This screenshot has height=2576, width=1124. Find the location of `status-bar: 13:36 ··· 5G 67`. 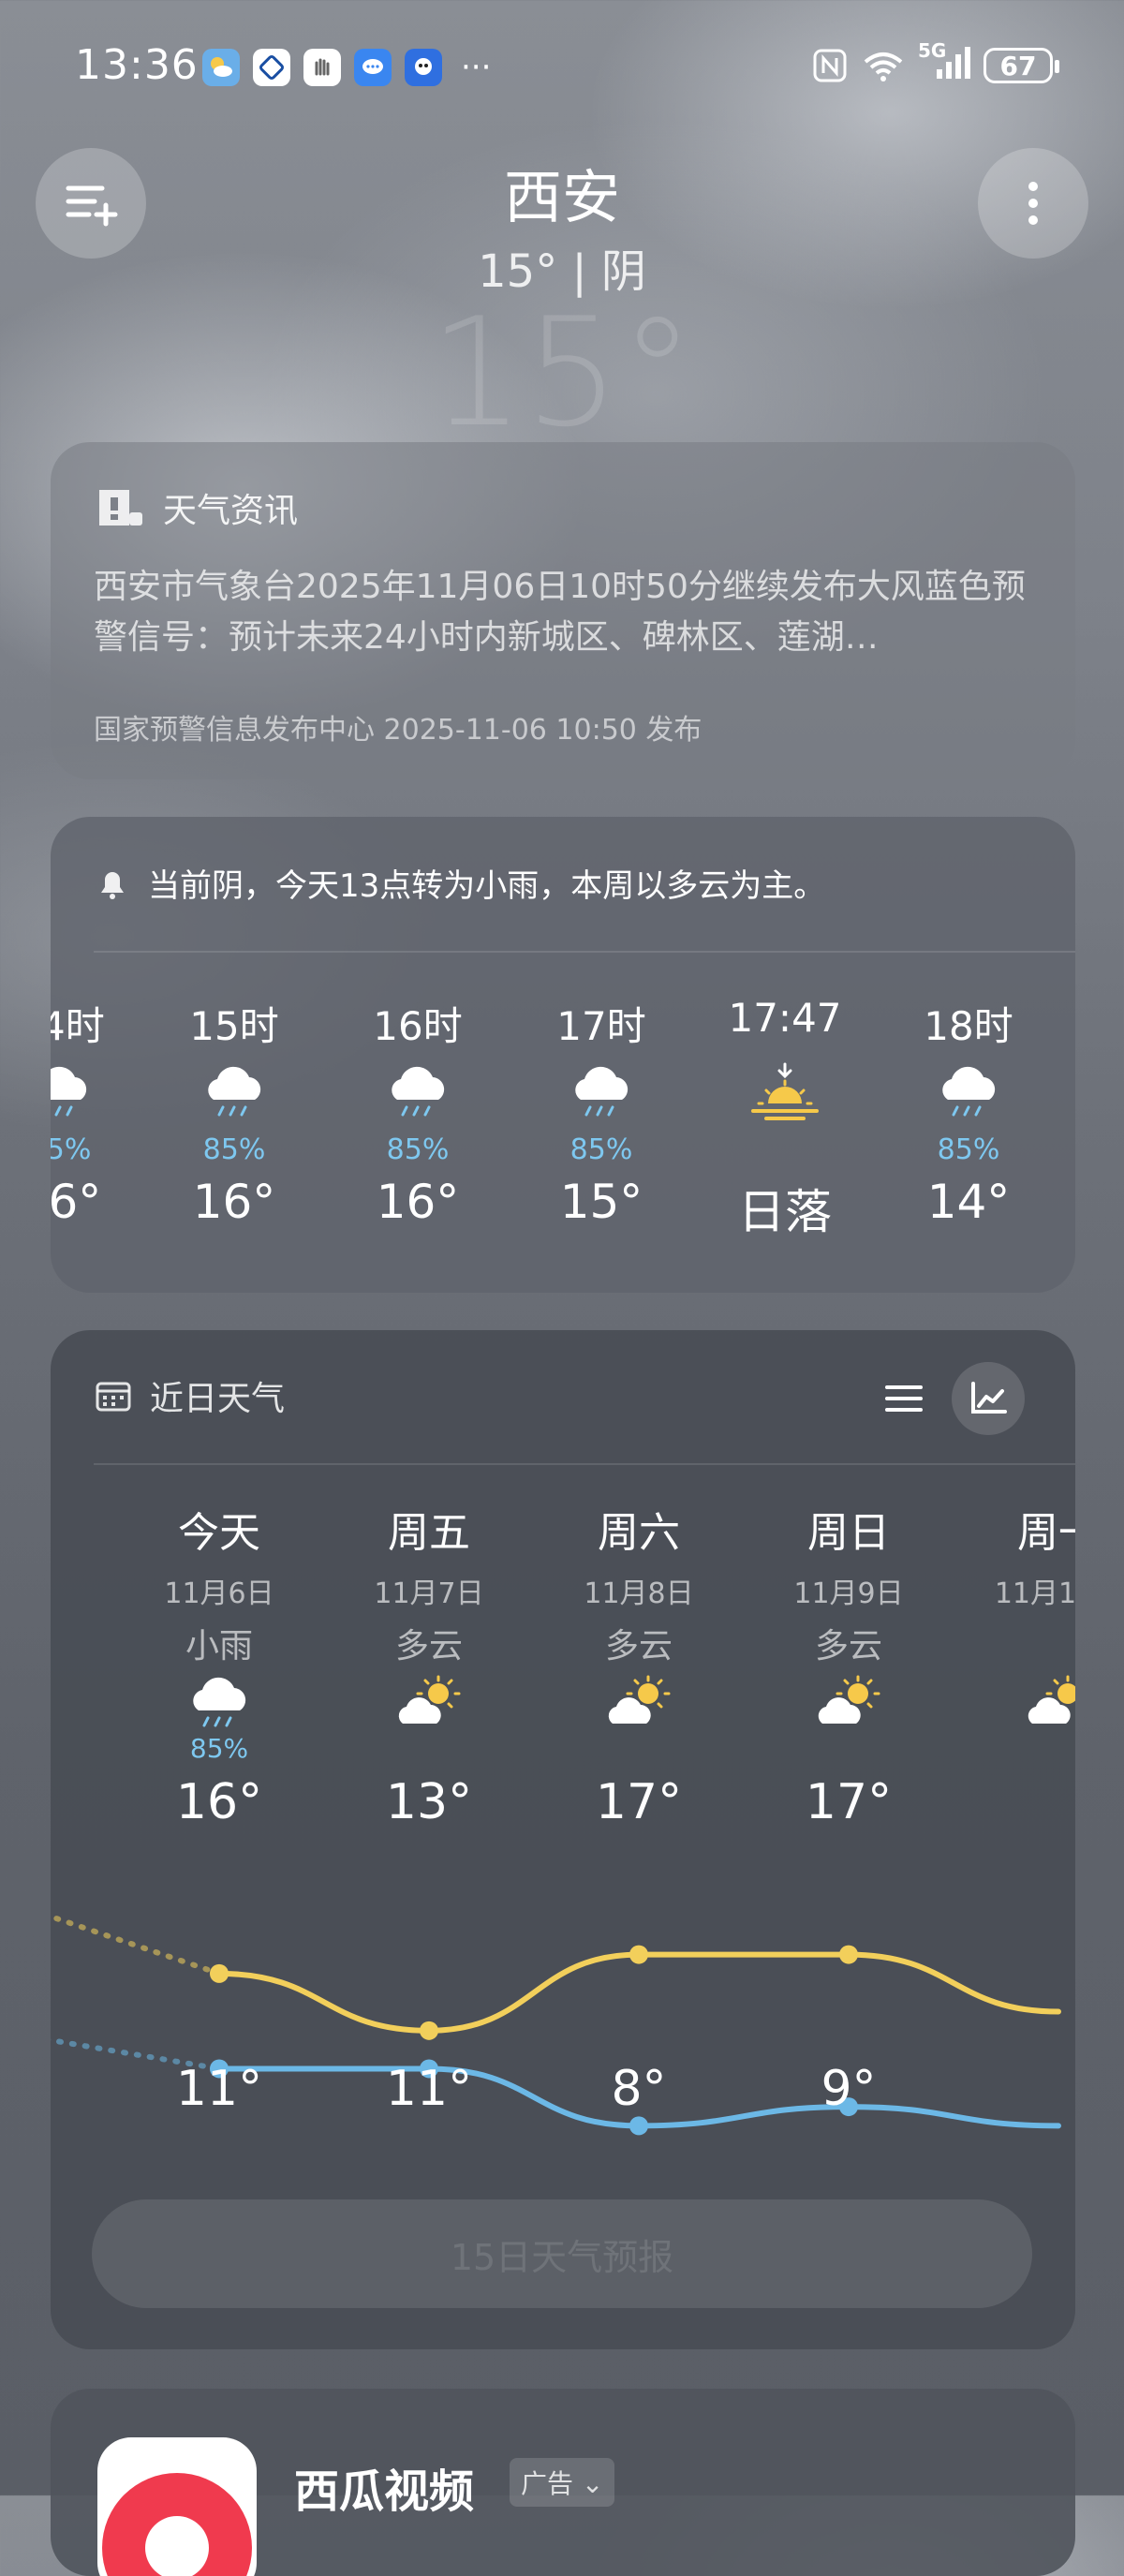

status-bar: 13:36 ··· 5G 67 is located at coordinates (562, 65).